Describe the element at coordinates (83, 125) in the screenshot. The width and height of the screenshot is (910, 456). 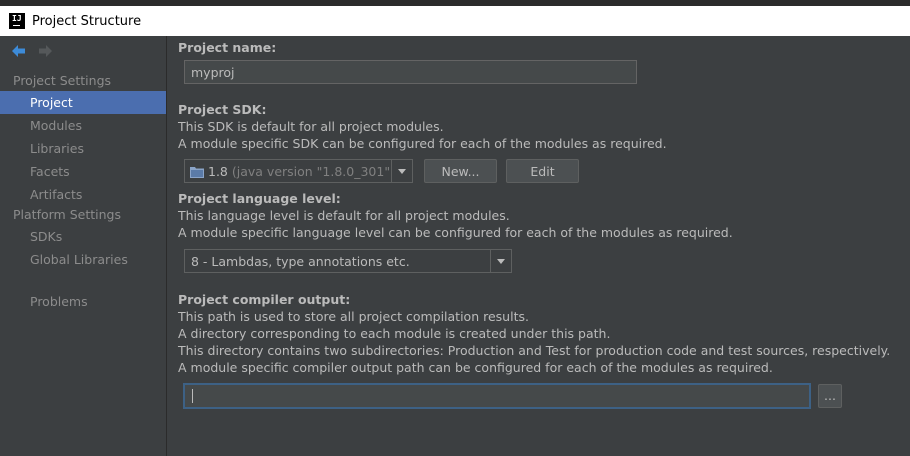
I see `sidebar-item-modules: Modules` at that location.